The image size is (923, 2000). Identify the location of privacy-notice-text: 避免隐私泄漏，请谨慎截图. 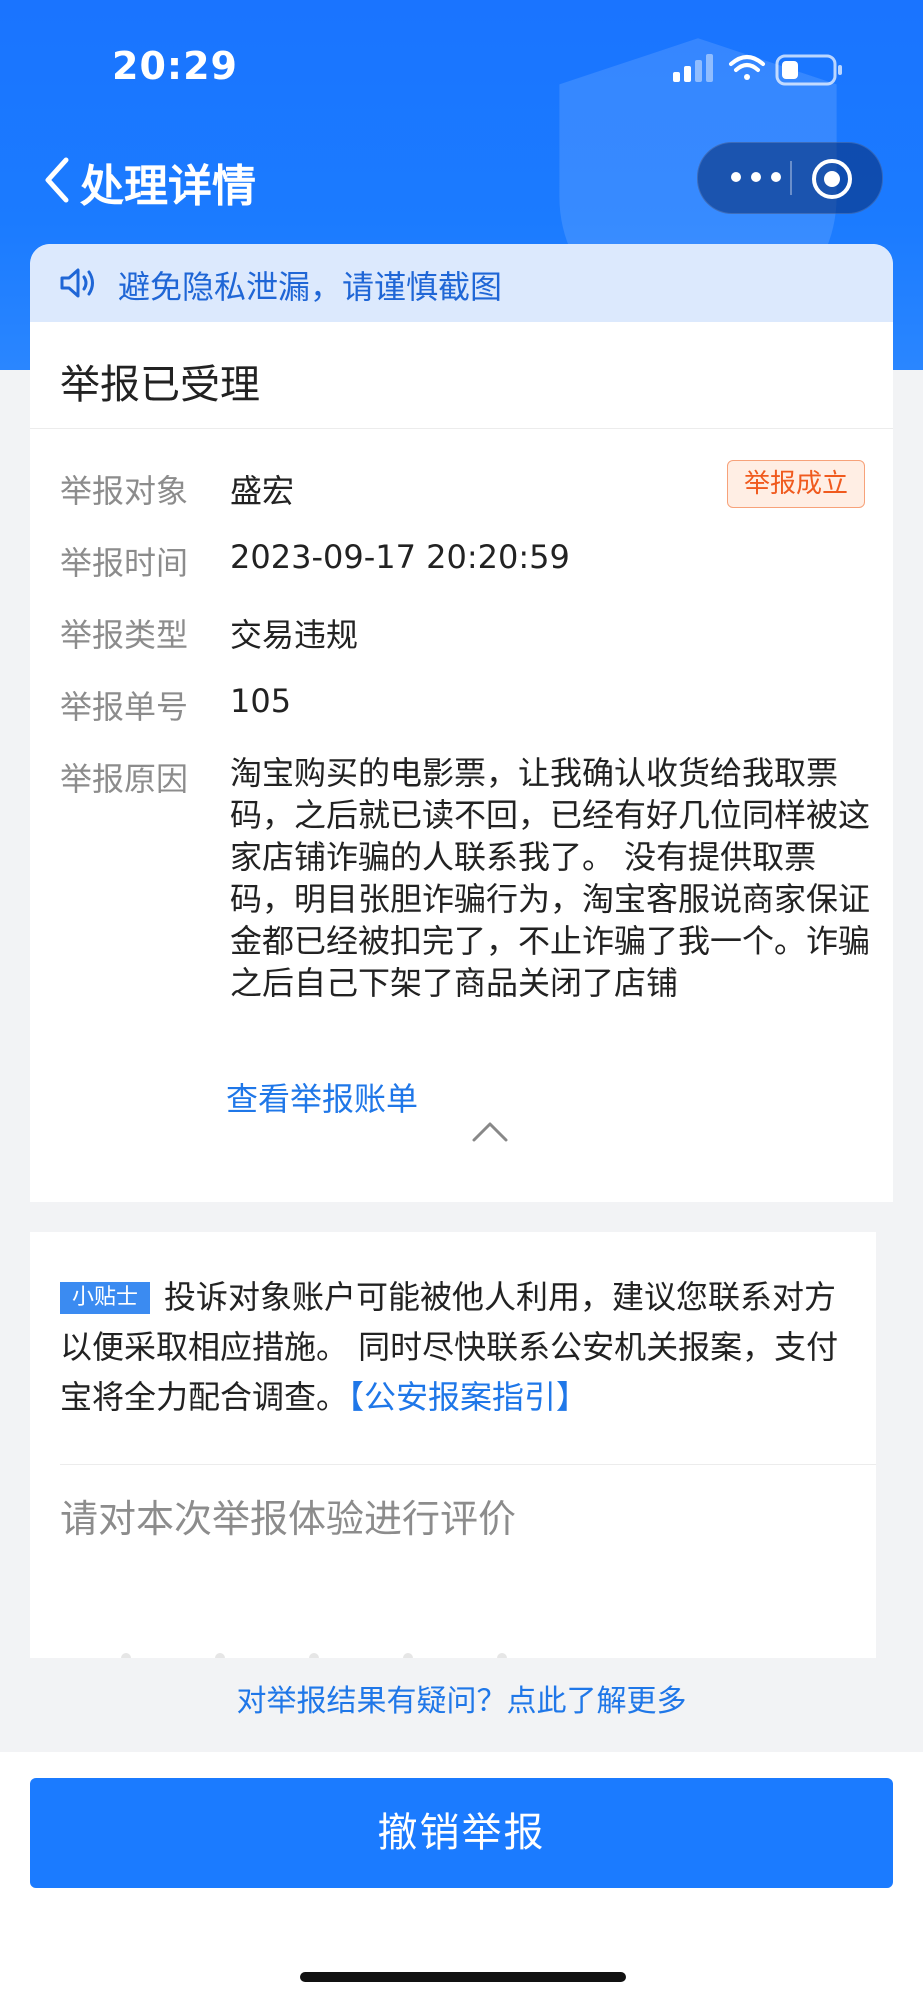
(310, 287).